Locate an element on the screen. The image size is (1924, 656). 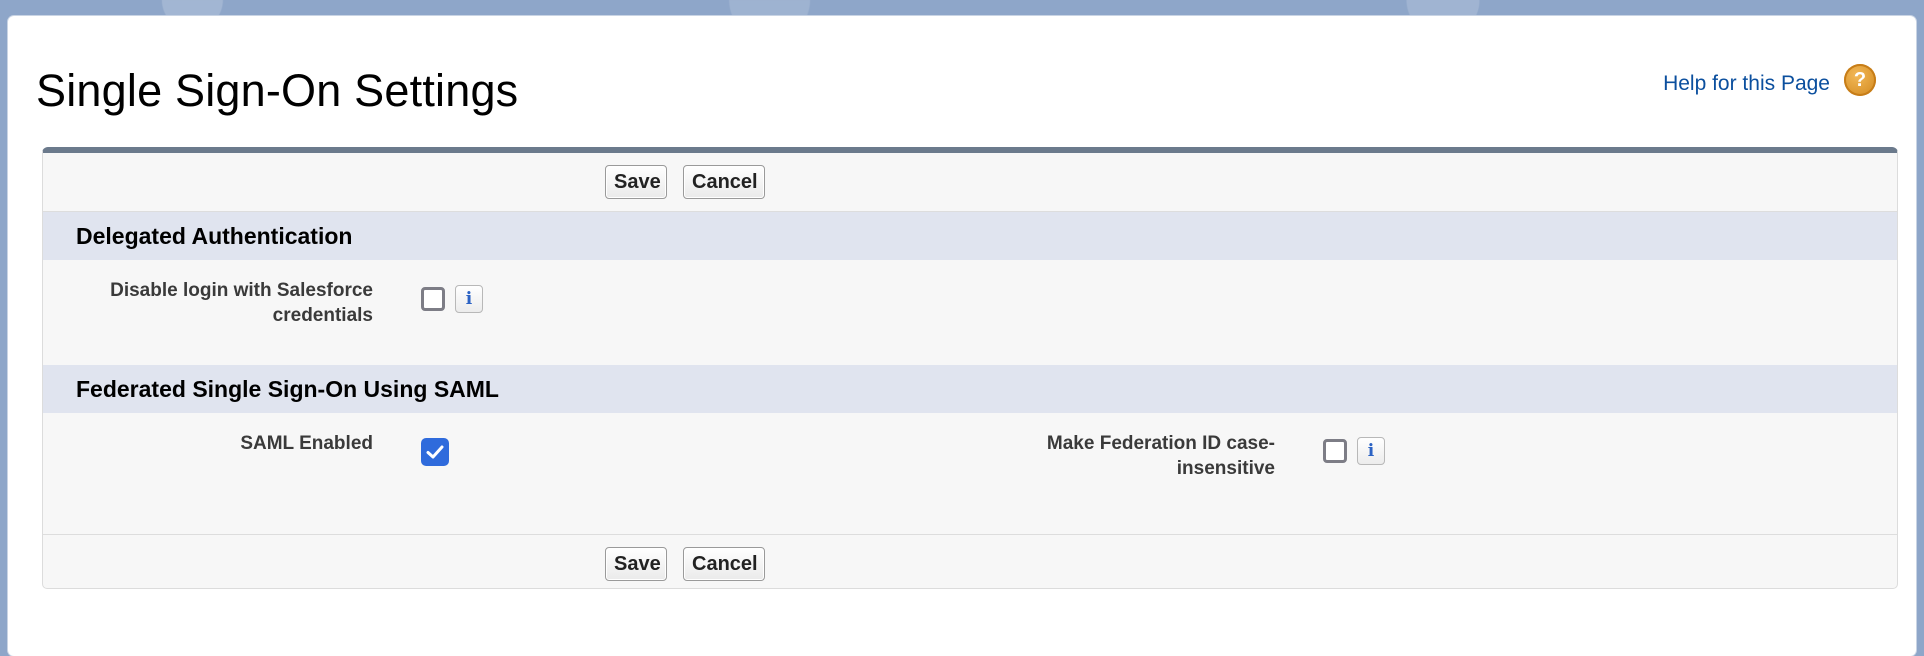
cancel-button-bottom: Cancel is located at coordinates (724, 564).